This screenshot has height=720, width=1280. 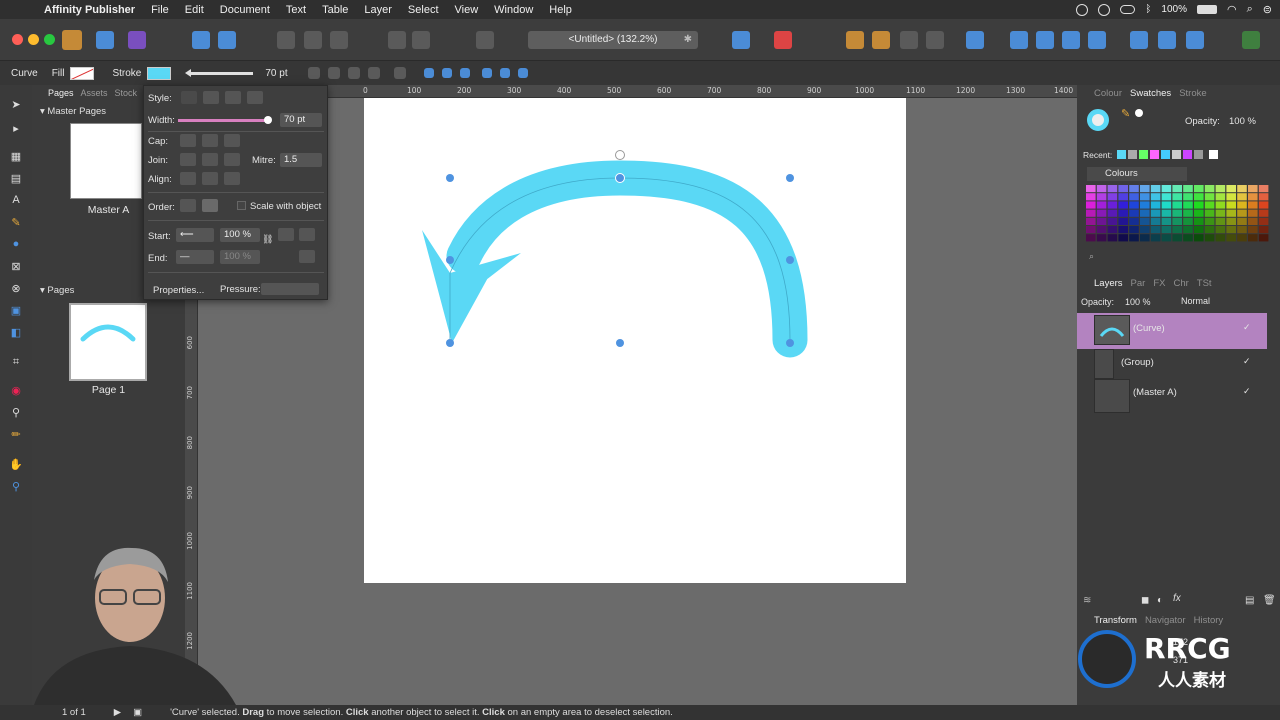 I want to click on mitre-field: 1.5, so click(x=301, y=160).